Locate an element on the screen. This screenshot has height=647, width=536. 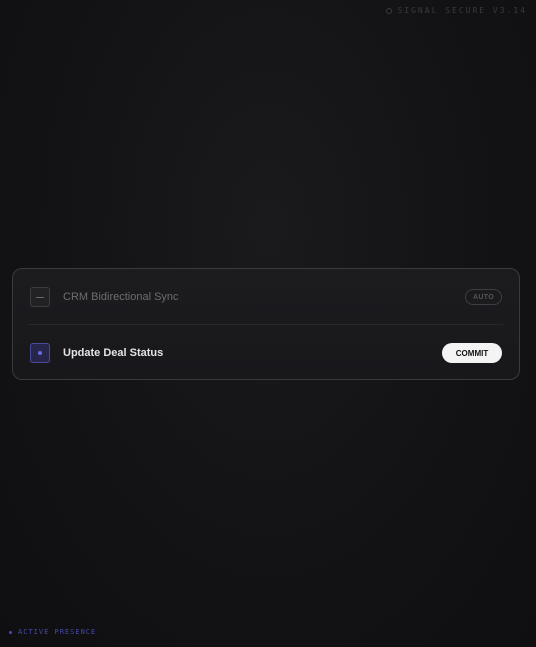
presence-indicator: ACTIVE PRESENCE is located at coordinates (52, 632).